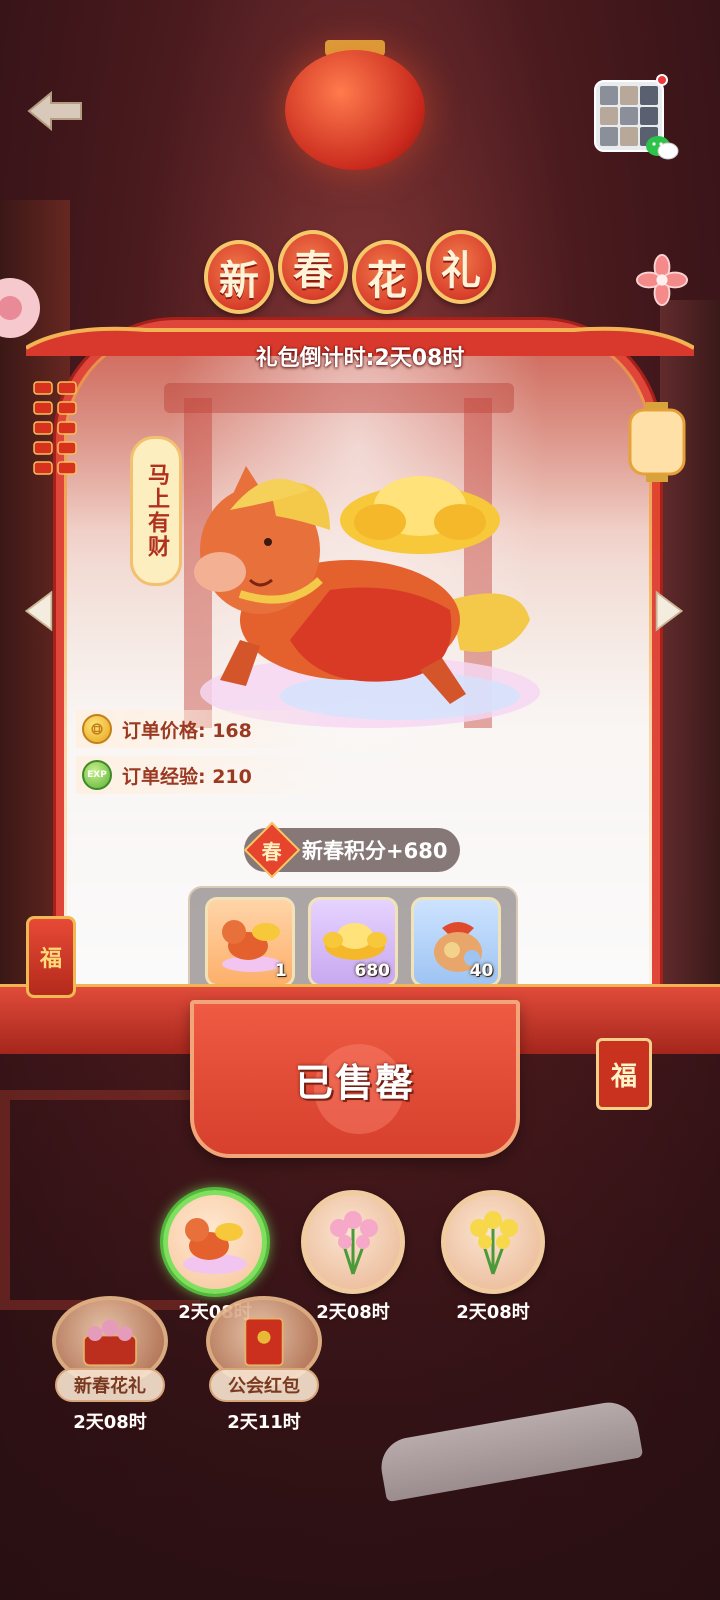 Image resolution: width=720 pixels, height=1600 pixels. Describe the element at coordinates (355, 110) in the screenshot. I see `red-lantern-icon` at that location.